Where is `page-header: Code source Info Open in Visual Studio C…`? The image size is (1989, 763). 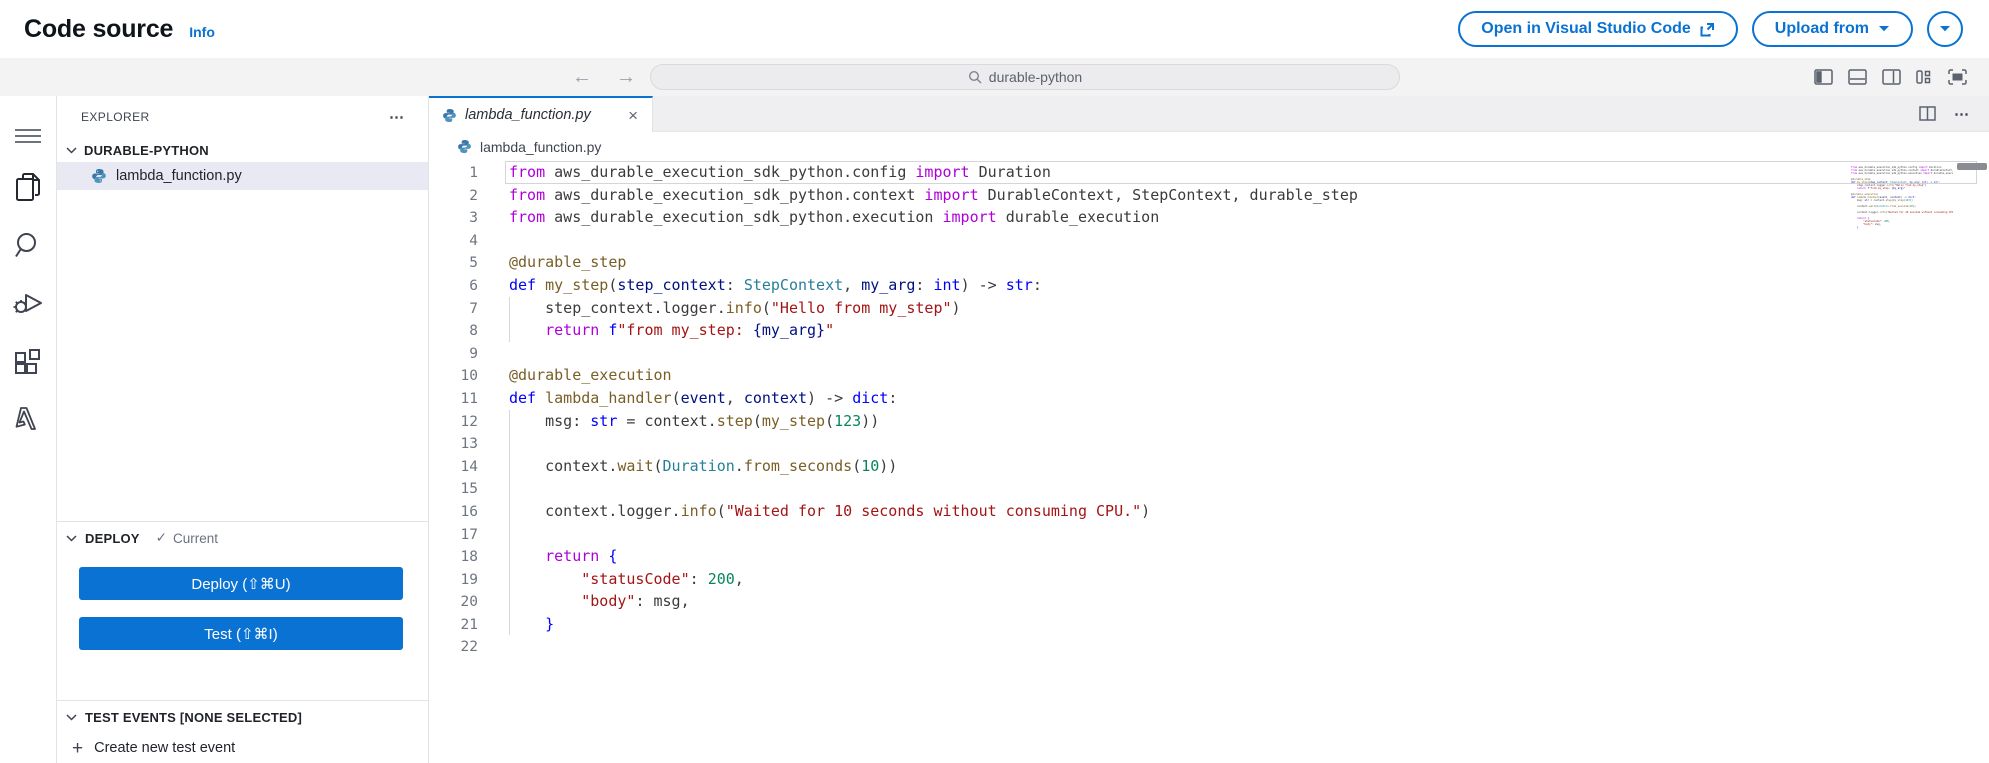
page-header: Code source Info Open in Visual Studio C… is located at coordinates (994, 29).